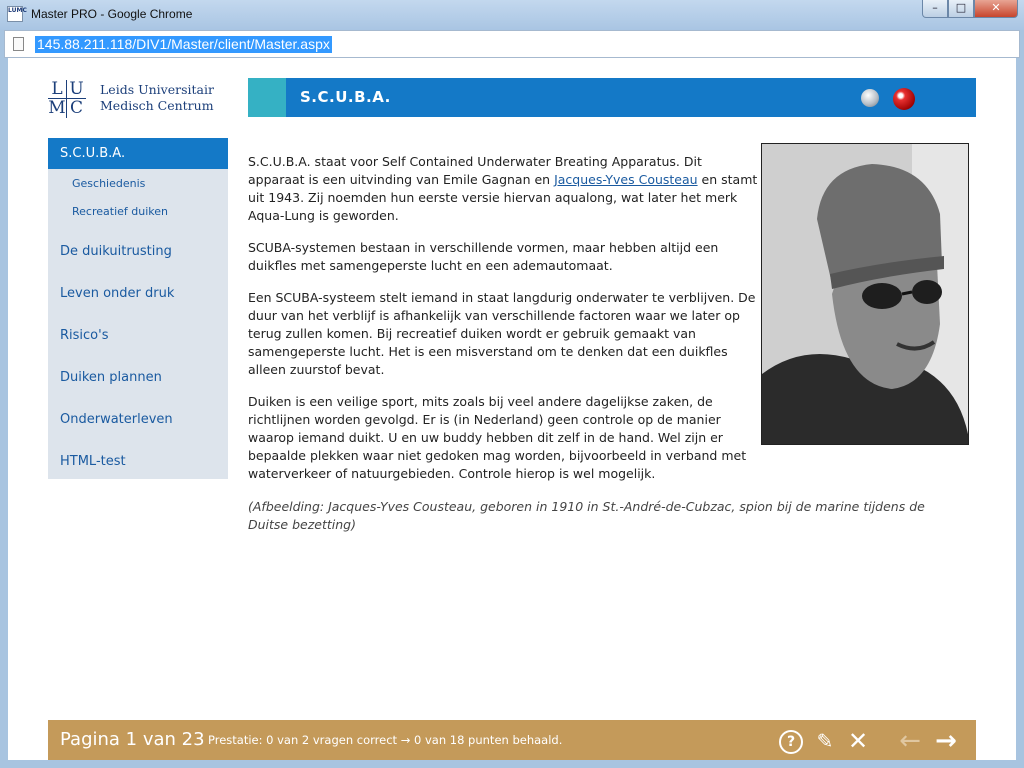  Describe the element at coordinates (791, 742) in the screenshot. I see `help-icon: ?` at that location.